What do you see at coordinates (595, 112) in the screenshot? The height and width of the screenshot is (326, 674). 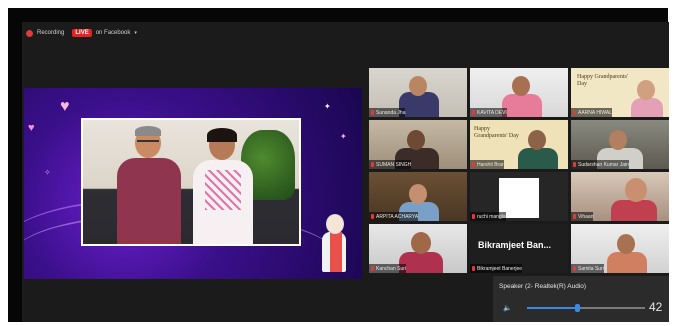 I see `participant-name: AARNA HIWAL` at bounding box center [595, 112].